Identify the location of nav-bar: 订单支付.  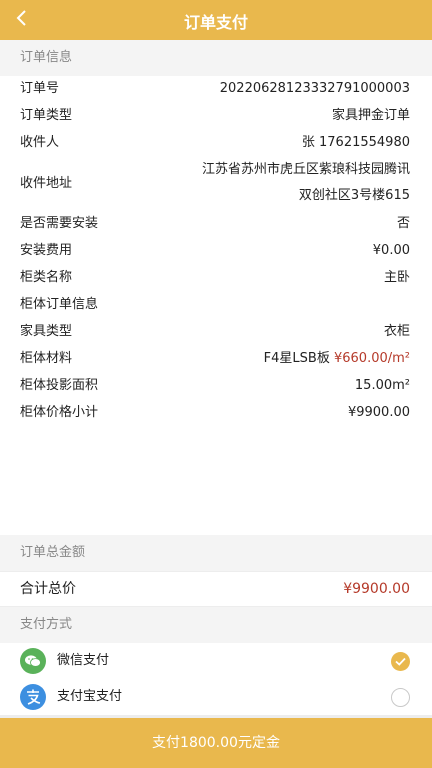
(216, 20).